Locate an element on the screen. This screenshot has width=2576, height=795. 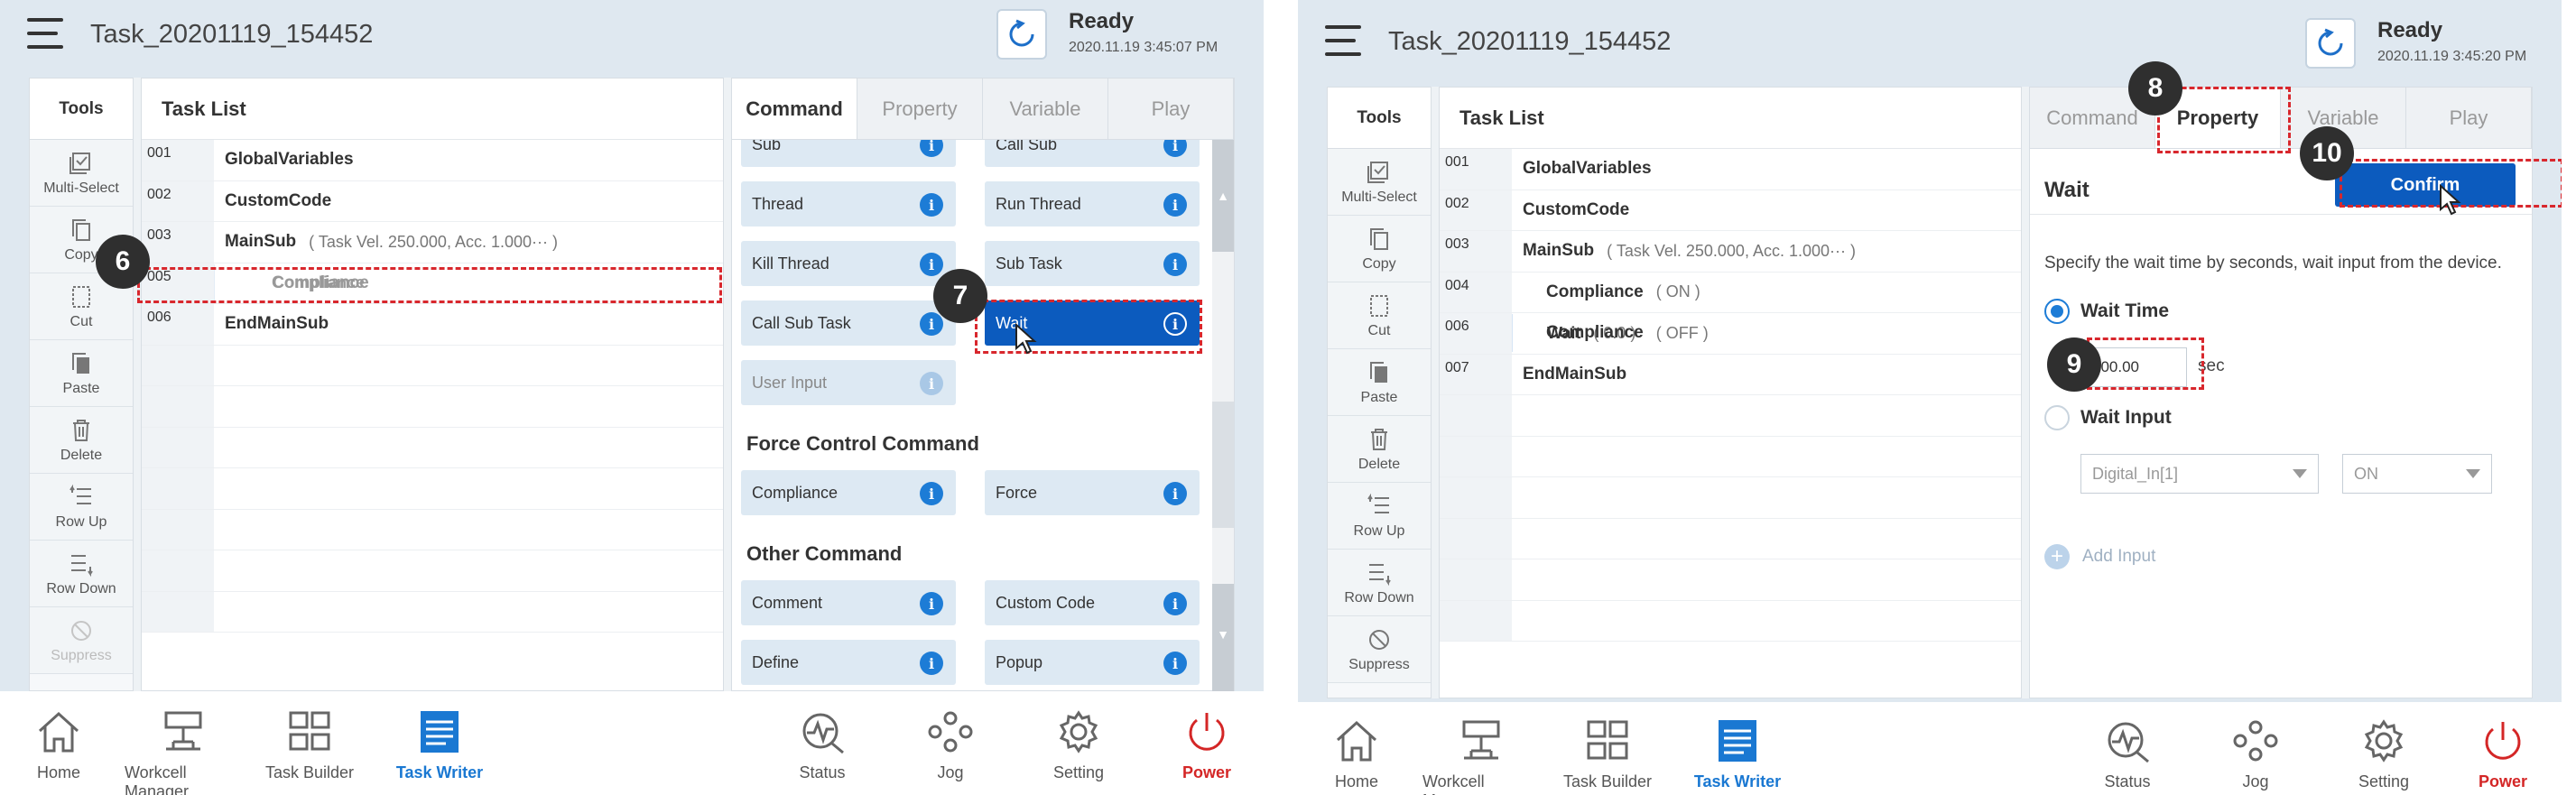
tab-variable: Variable is located at coordinates (1045, 109).